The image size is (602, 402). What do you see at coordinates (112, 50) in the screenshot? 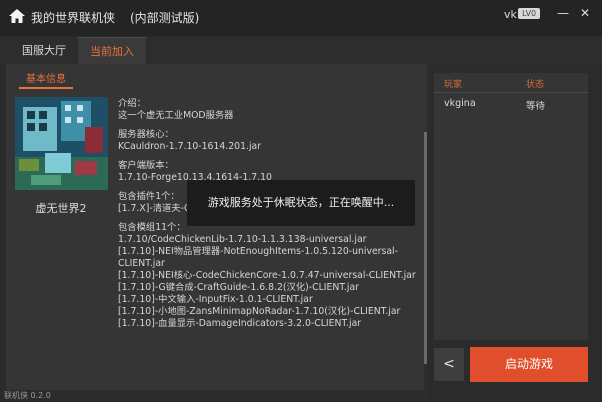
I see `tab-joined: 当前加入` at bounding box center [112, 50].